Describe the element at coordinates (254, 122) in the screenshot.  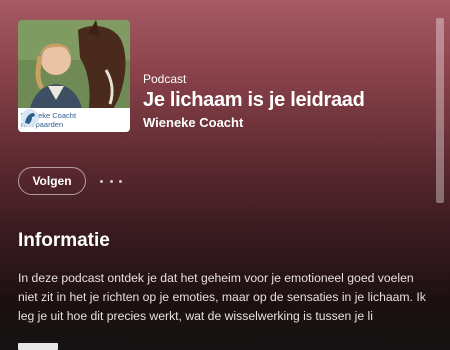
I see `podcast-author-link: Wieneke Coacht` at that location.